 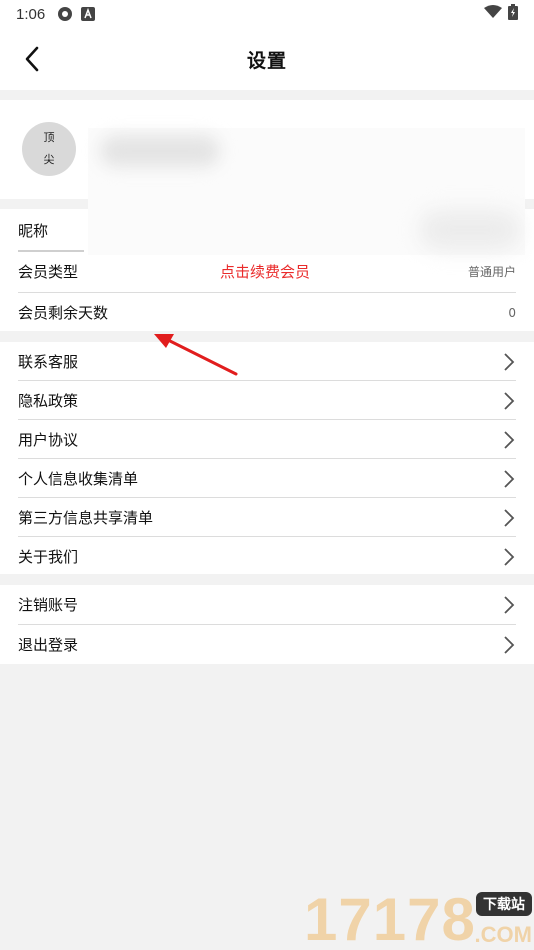 I want to click on days-left-value: 0, so click(x=512, y=312).